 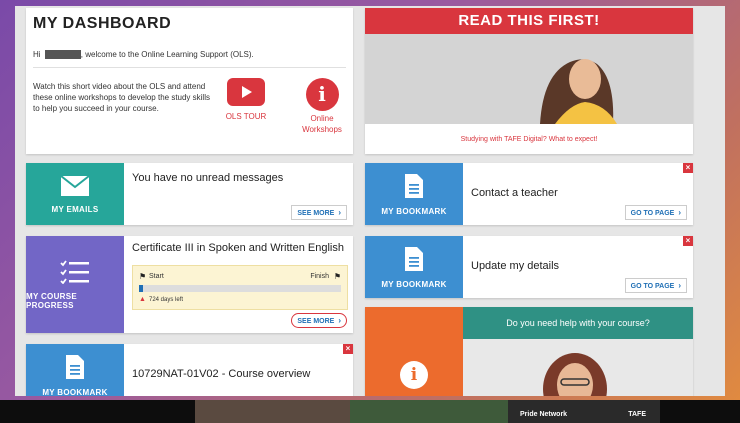 What do you see at coordinates (75, 185) in the screenshot?
I see `envelope-icon` at bounding box center [75, 185].